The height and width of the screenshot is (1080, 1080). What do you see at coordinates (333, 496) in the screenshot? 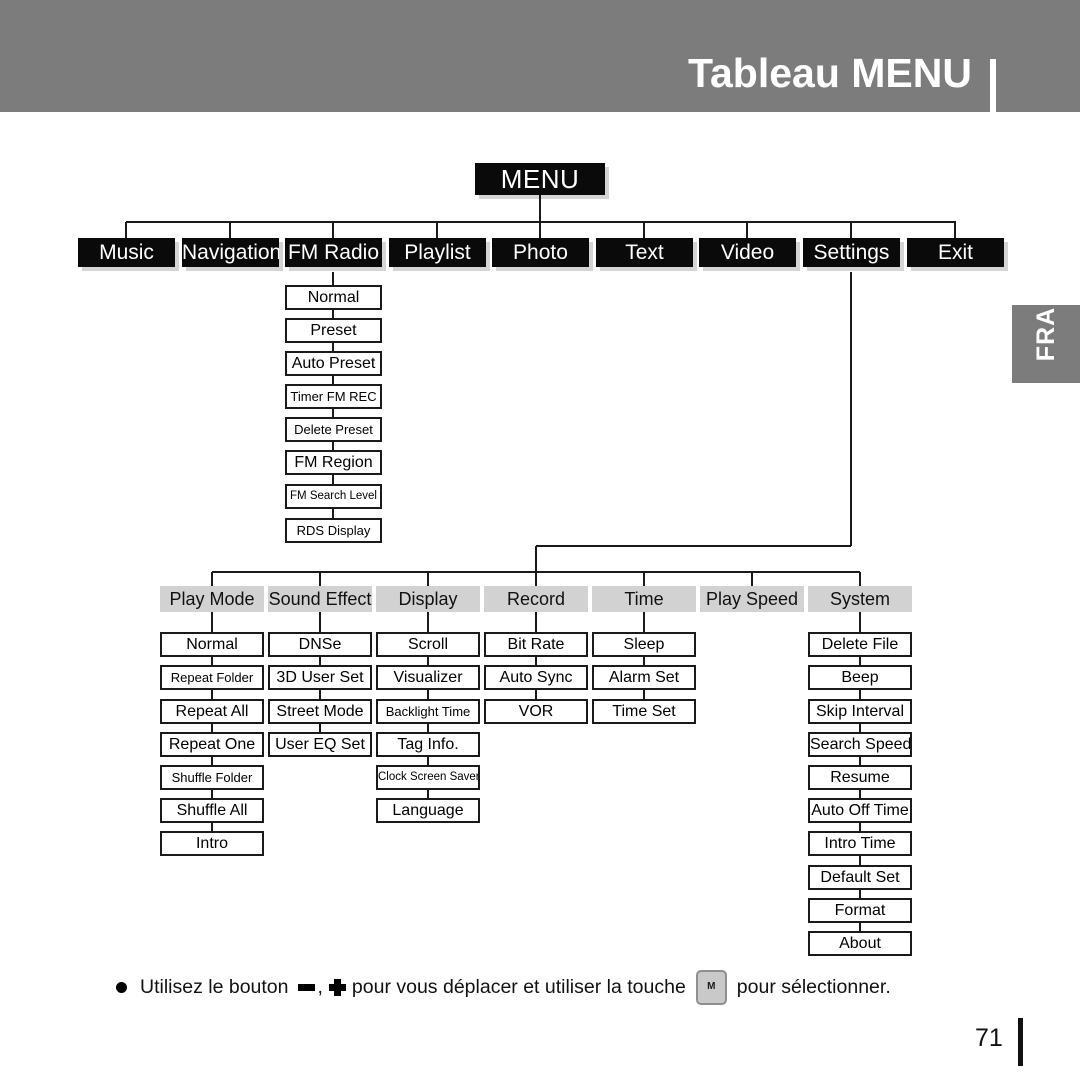
I see `node-fm-search-level: FM Search Level` at bounding box center [333, 496].